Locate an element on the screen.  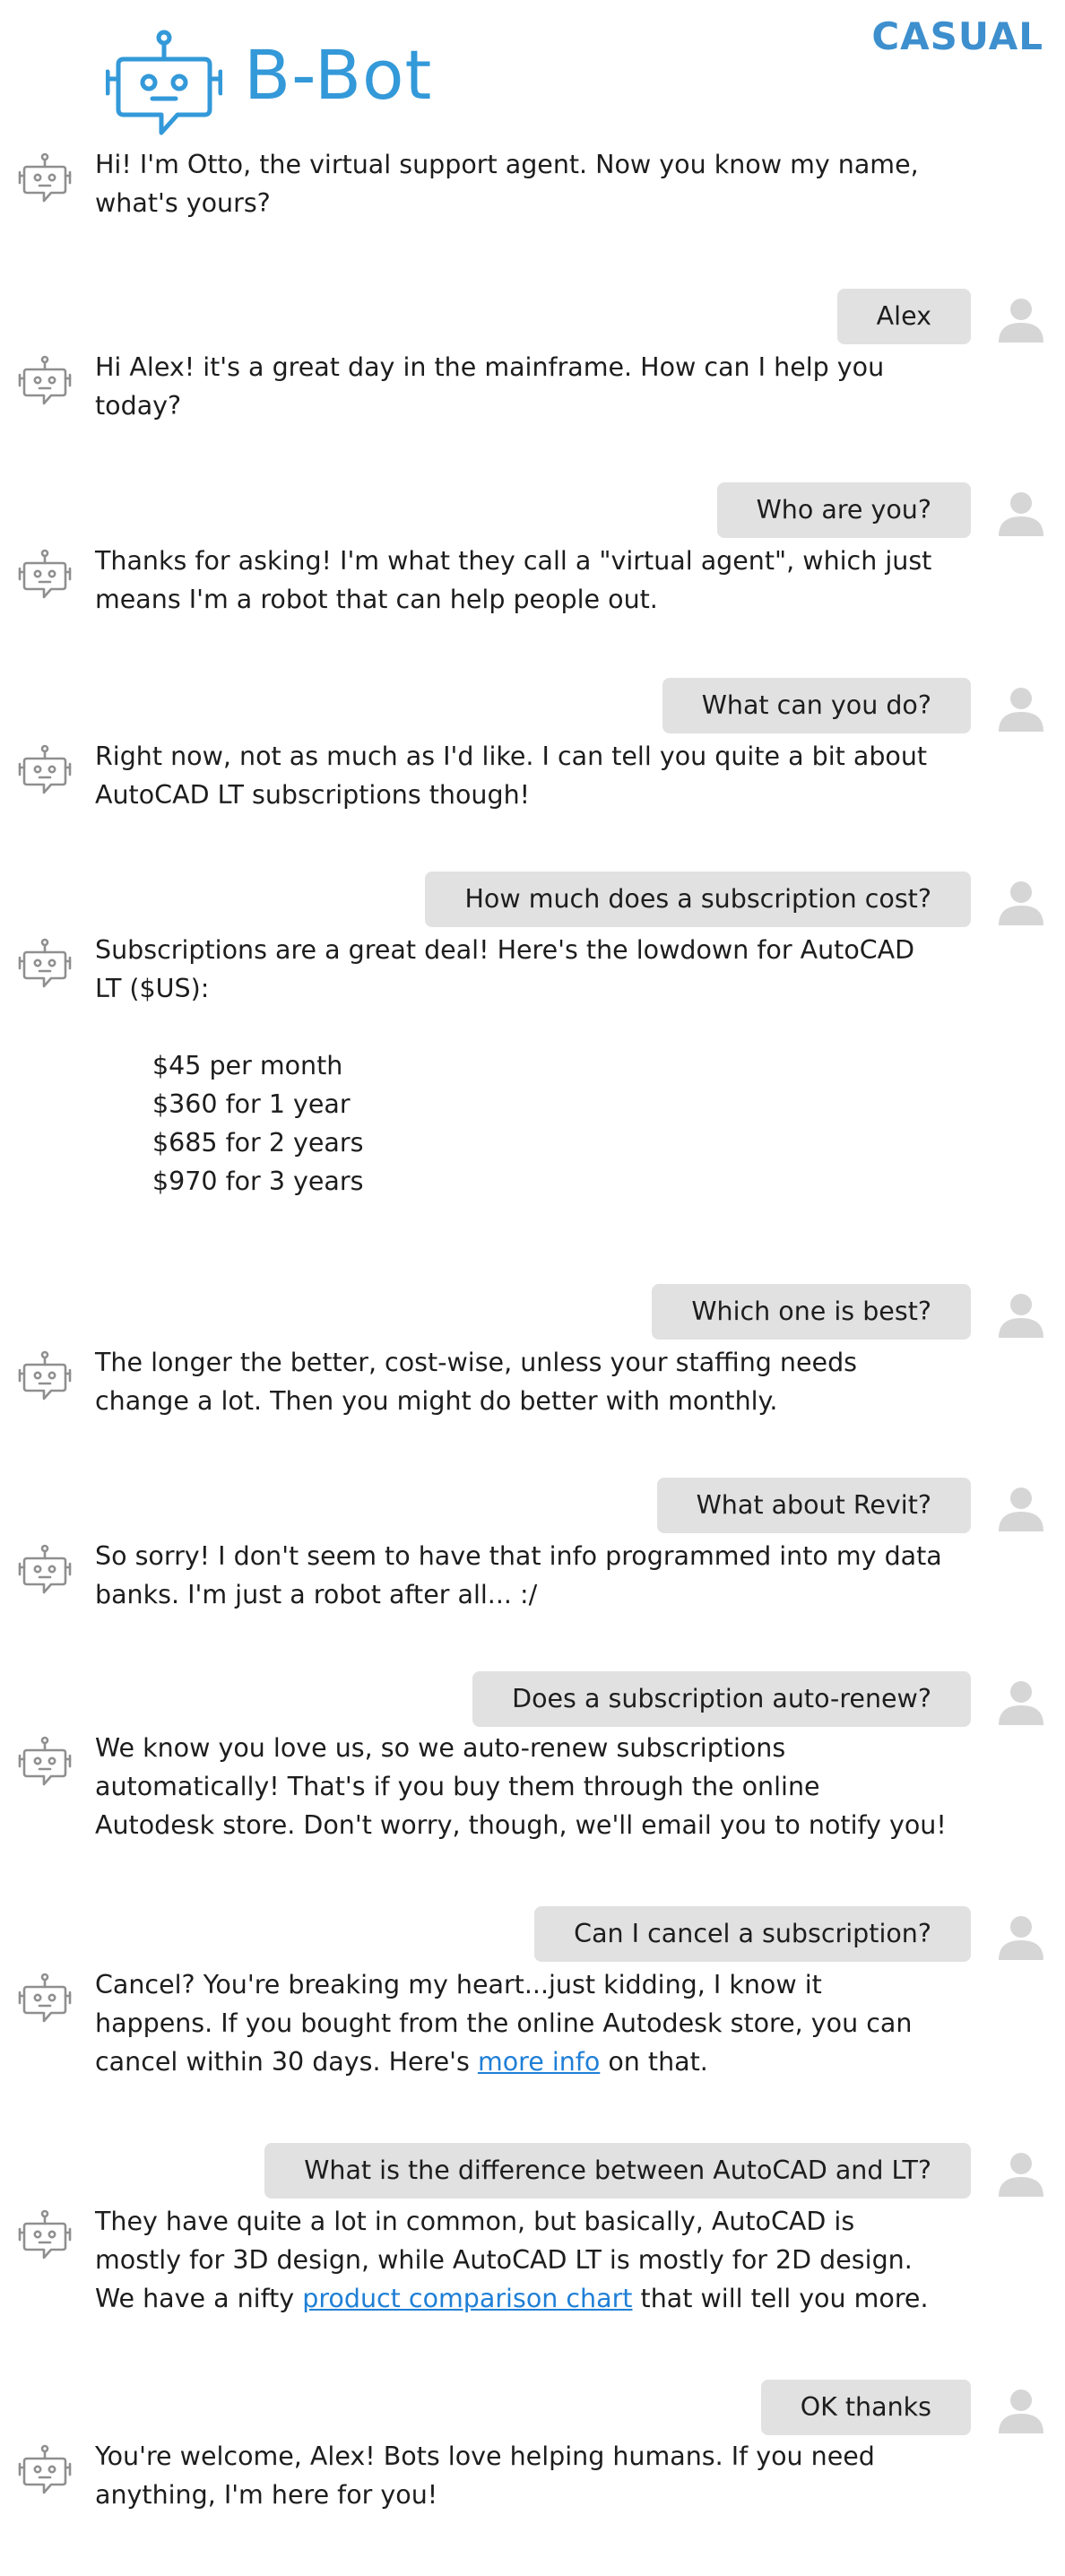
app-header: B-Bot CASUAL is located at coordinates (532, 76).